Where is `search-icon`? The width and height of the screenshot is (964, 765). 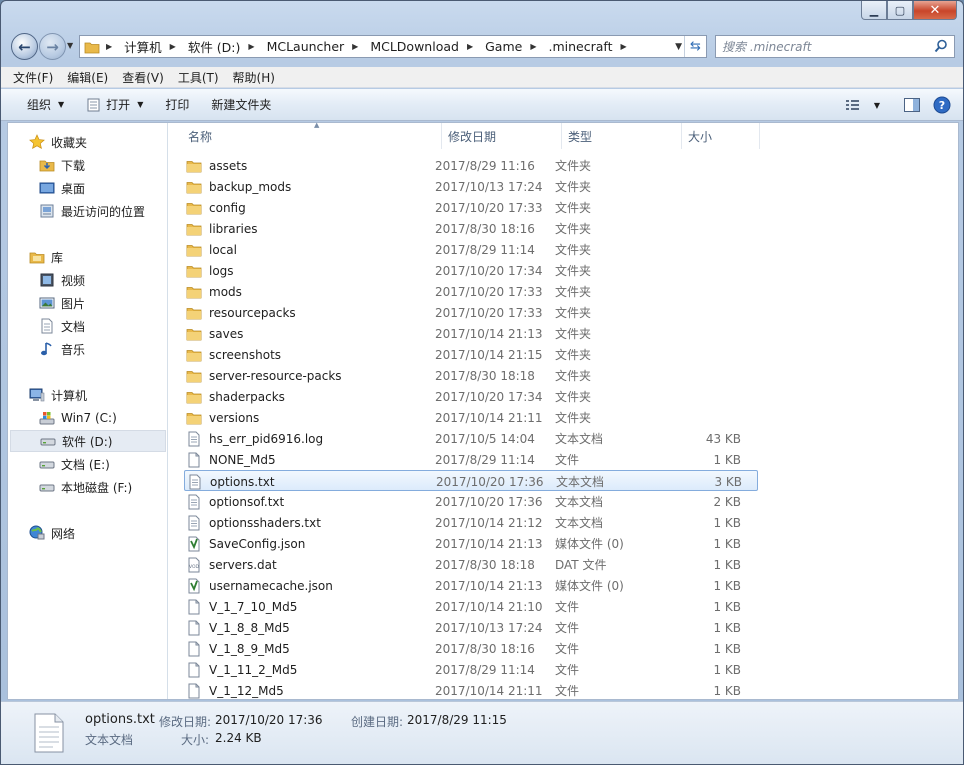
search-icon is located at coordinates (941, 46).